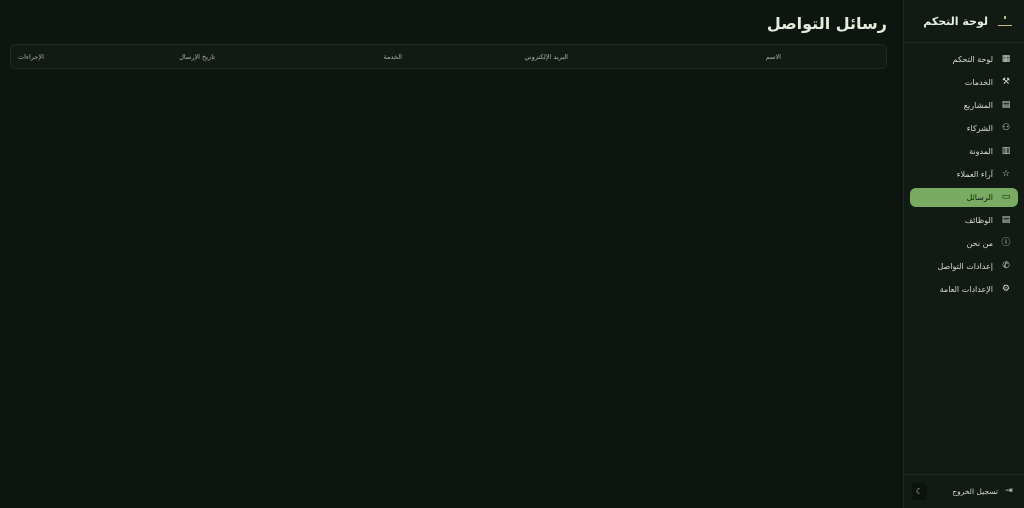  What do you see at coordinates (1006, 82) in the screenshot?
I see `wrench-icon: ⚒` at bounding box center [1006, 82].